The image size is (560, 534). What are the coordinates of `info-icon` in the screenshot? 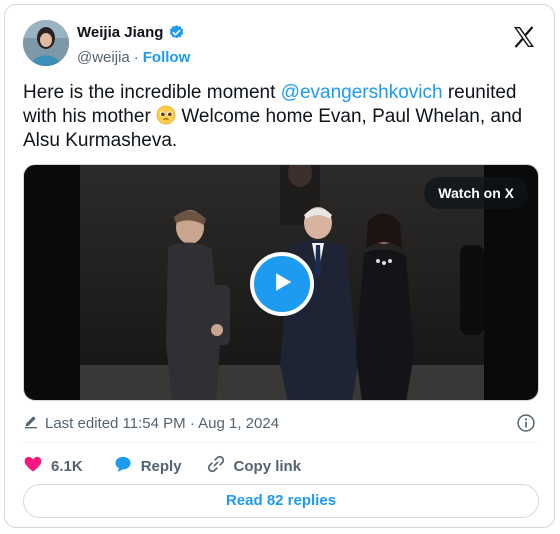 It's located at (526, 423).